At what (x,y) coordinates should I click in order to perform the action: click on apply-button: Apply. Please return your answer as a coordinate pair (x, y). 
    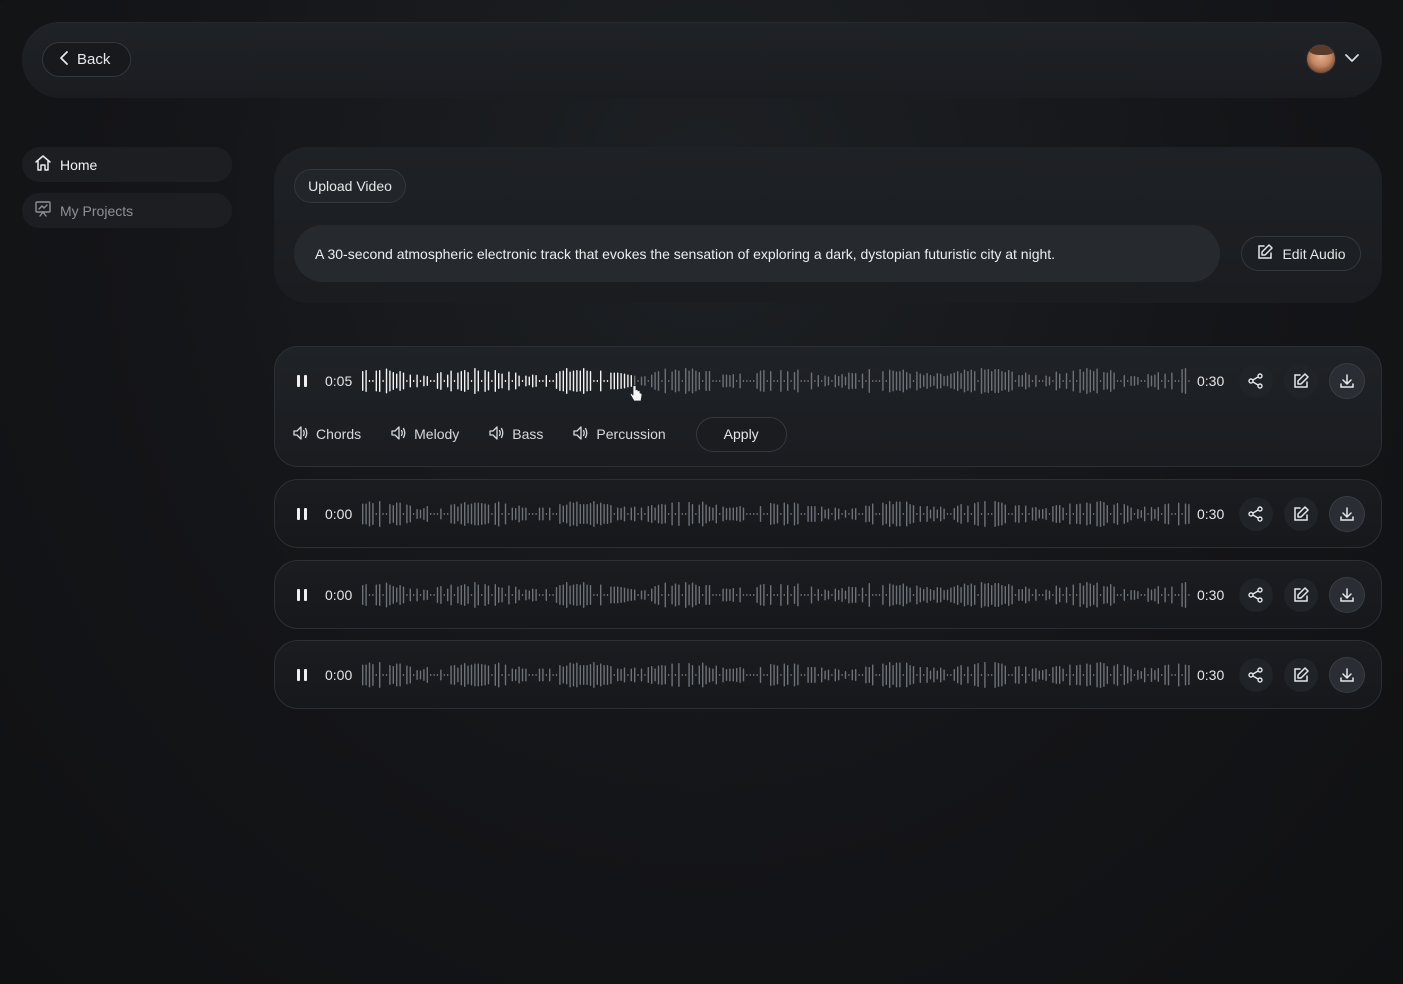
    Looking at the image, I should click on (741, 434).